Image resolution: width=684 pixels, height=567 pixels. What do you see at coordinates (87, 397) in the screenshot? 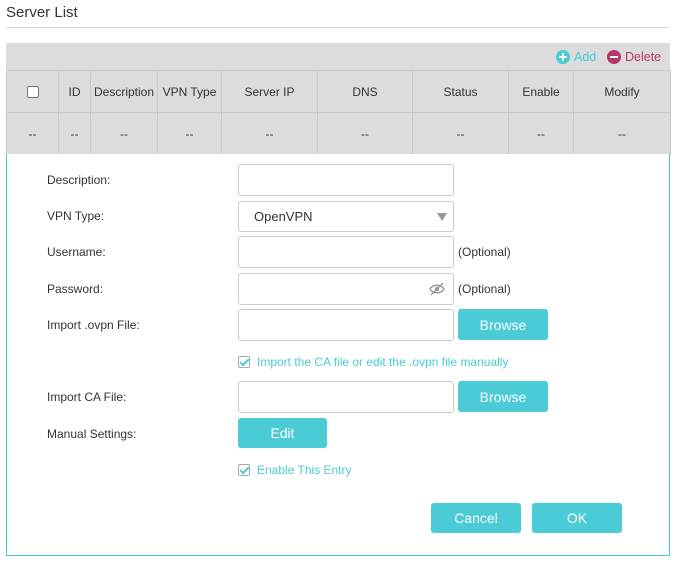
I see `import-ca-label: Import CA File:` at bounding box center [87, 397].